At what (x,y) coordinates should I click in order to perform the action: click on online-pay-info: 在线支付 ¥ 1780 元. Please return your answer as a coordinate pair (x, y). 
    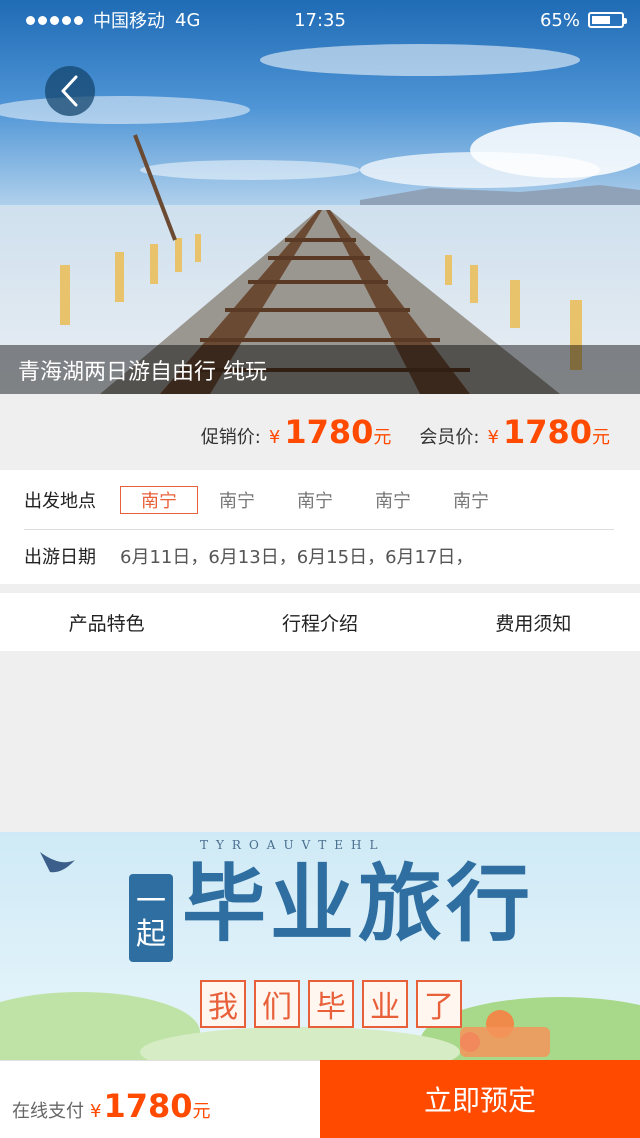
    Looking at the image, I should click on (160, 1099).